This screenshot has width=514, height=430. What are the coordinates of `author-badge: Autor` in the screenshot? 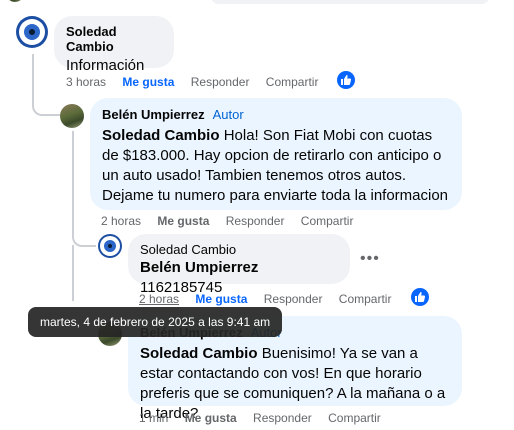 It's located at (228, 114).